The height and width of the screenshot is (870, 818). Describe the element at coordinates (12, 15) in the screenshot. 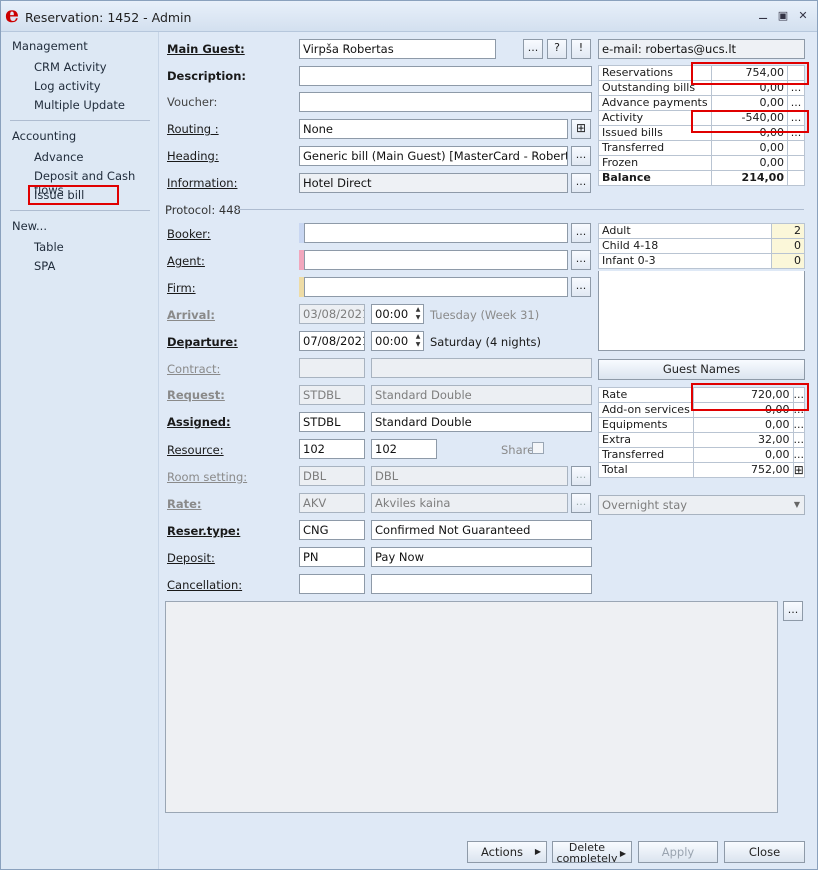

I see `app-logo-icon: e` at that location.